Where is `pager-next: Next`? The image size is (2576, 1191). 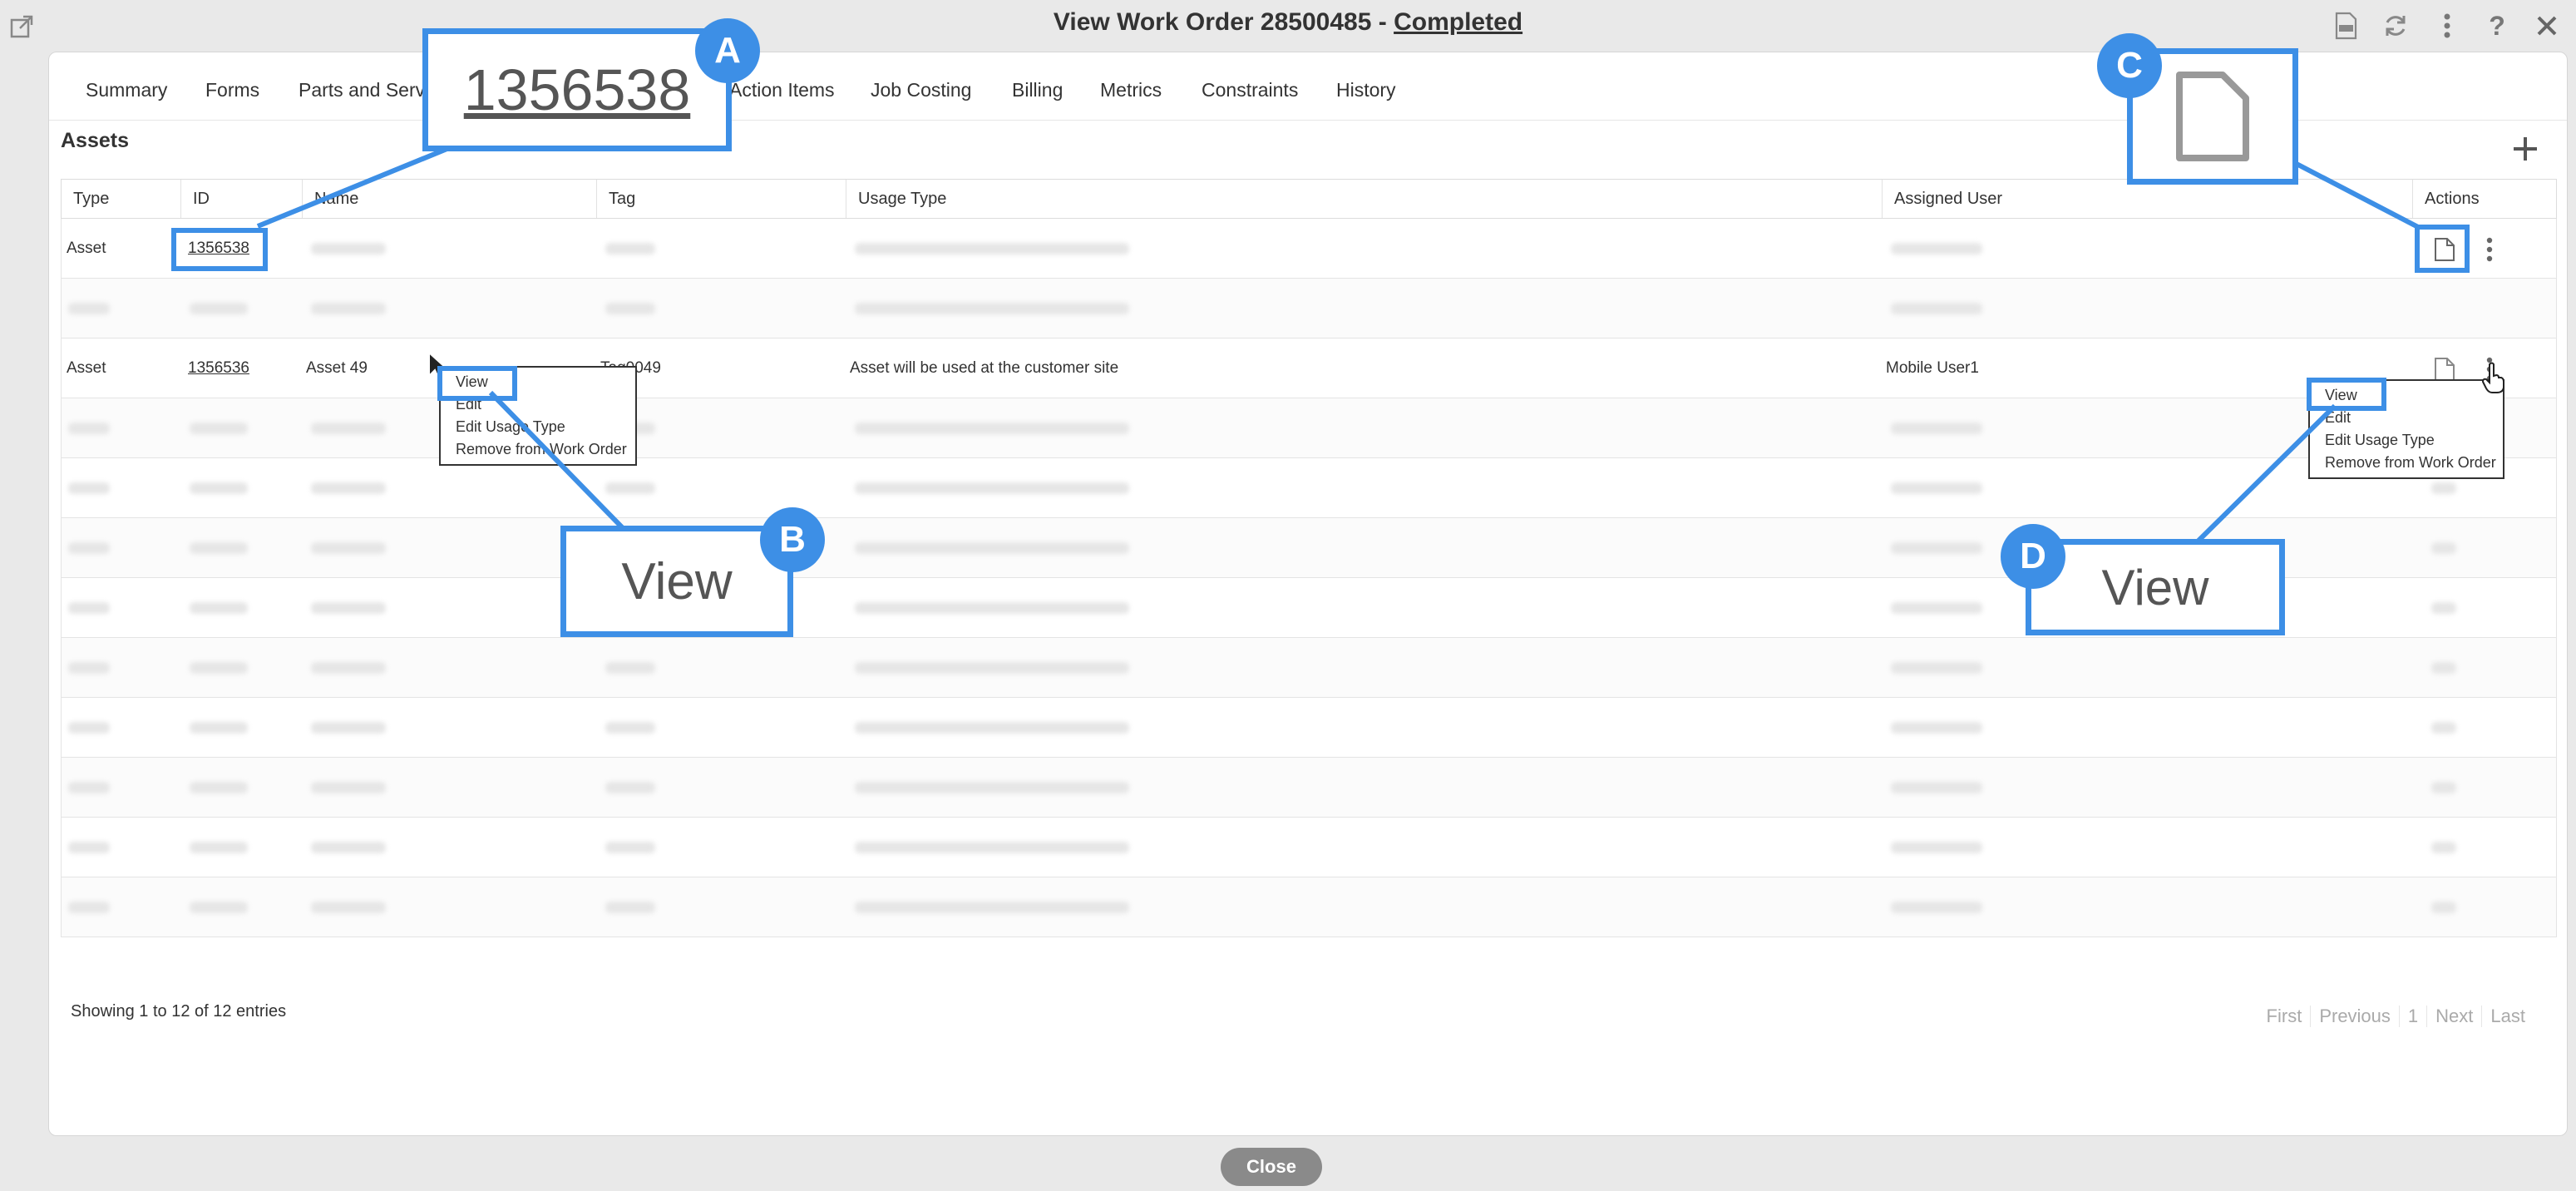
pager-next: Next is located at coordinates (2453, 1016).